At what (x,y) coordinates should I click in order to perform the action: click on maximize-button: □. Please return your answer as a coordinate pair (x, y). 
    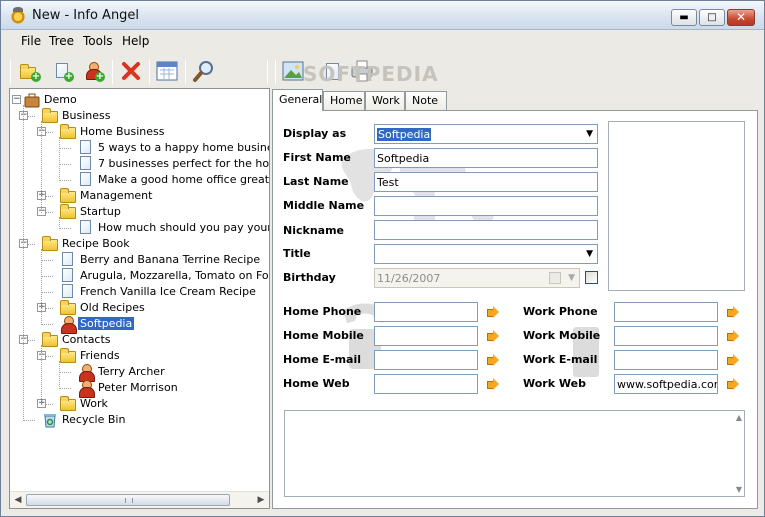
    Looking at the image, I should click on (712, 17).